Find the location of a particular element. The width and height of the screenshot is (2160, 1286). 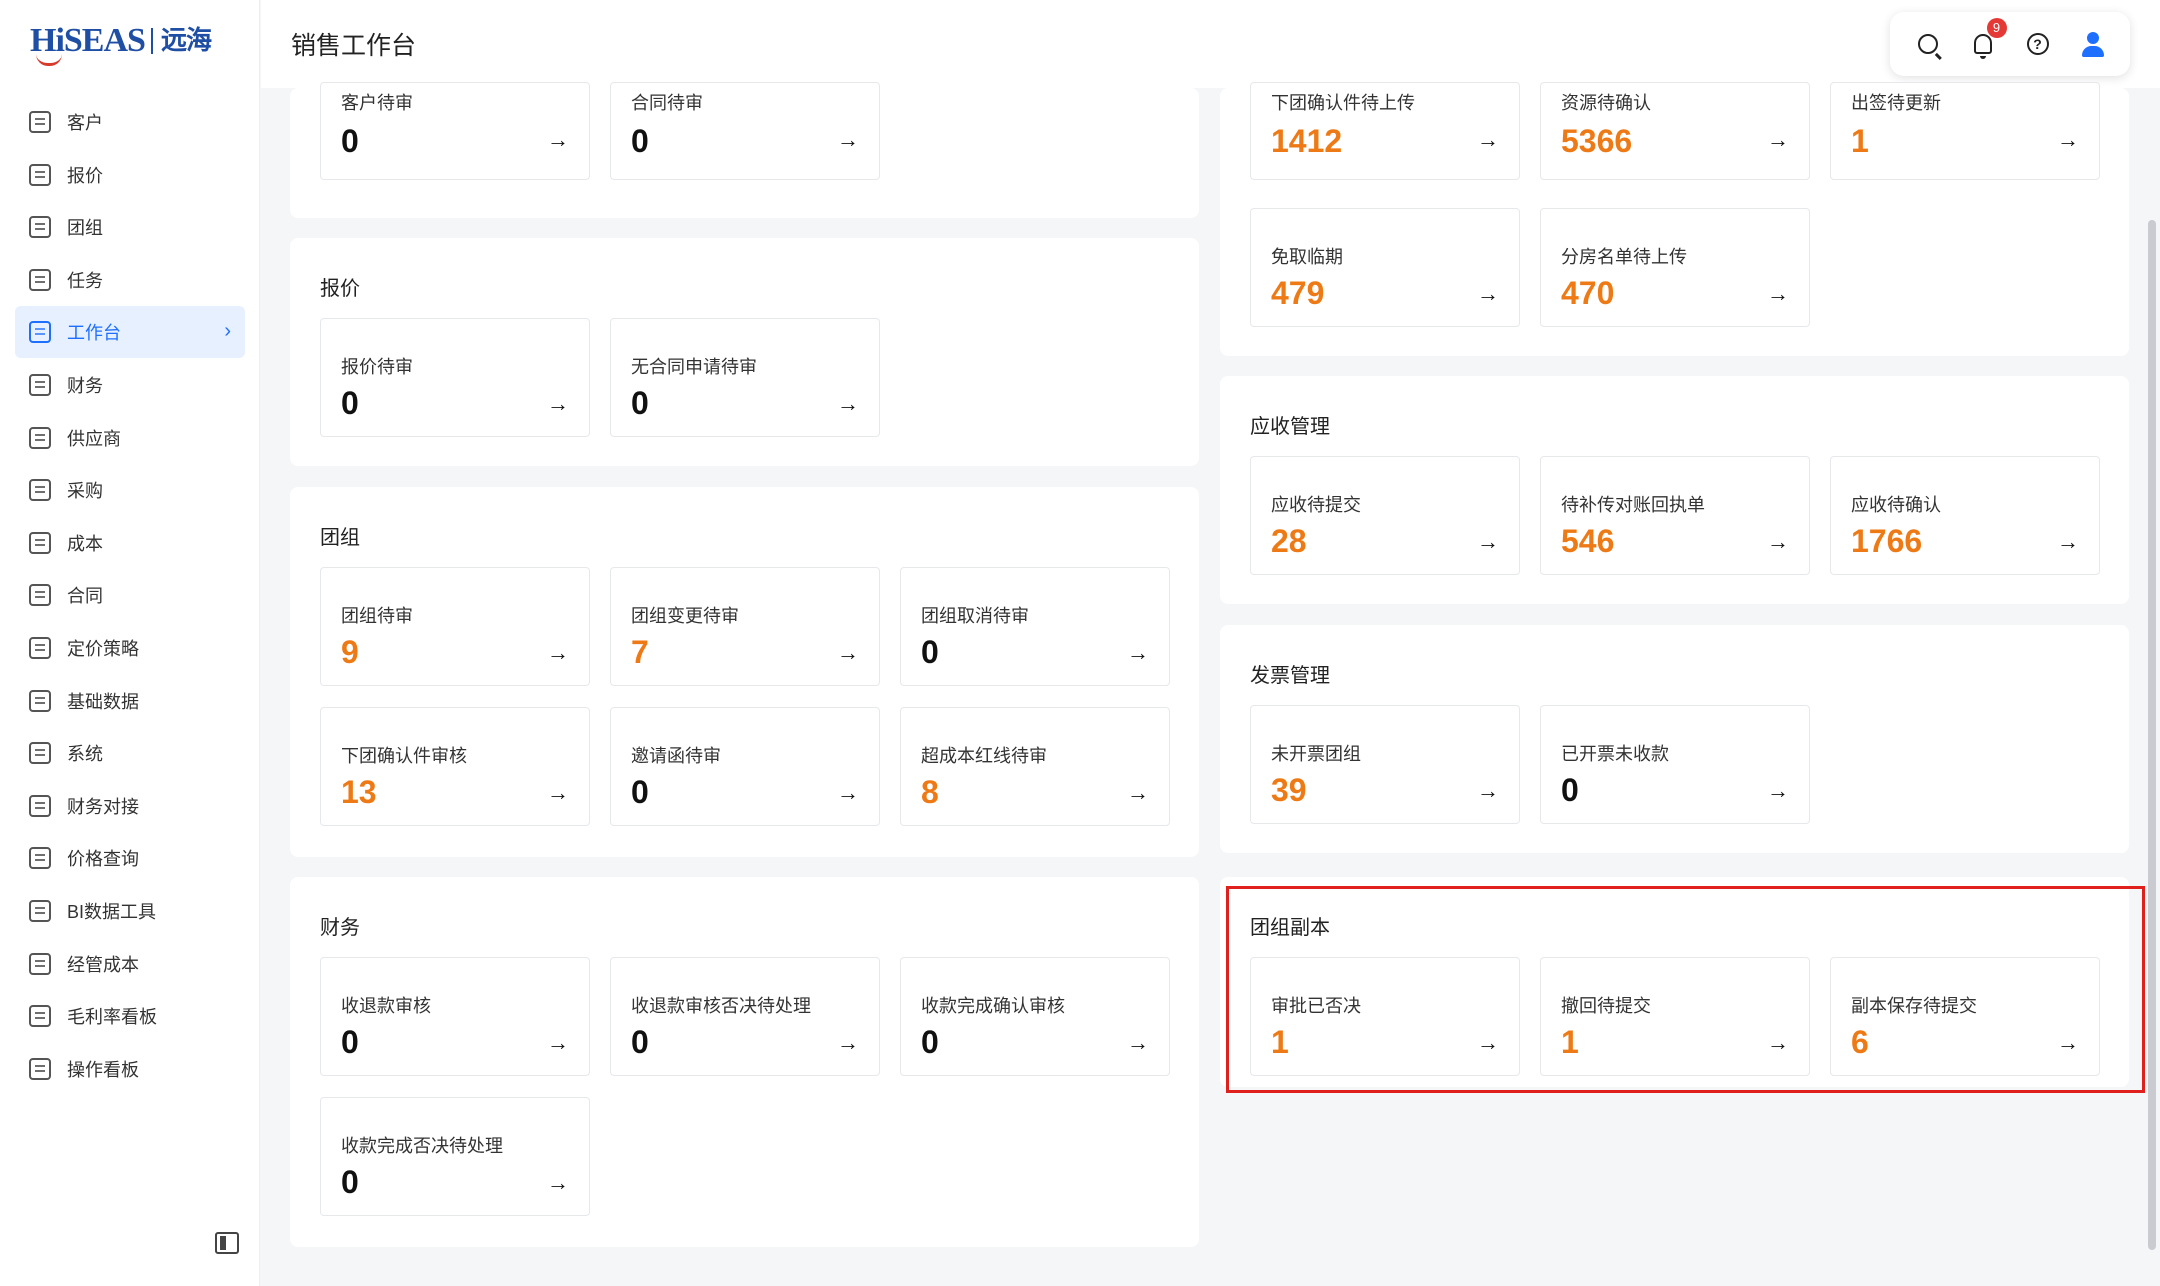

search-button is located at coordinates (1928, 44).